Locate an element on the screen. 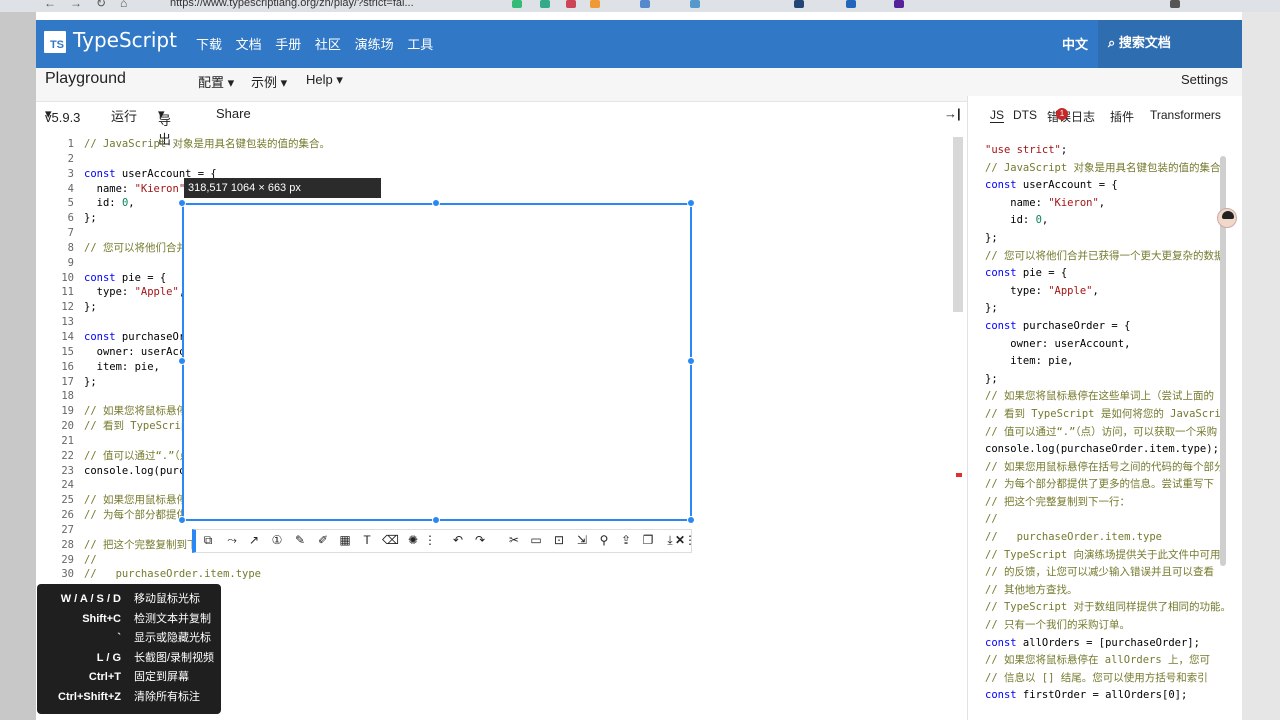 The height and width of the screenshot is (720, 1280). collapse-icon: →| is located at coordinates (952, 113).